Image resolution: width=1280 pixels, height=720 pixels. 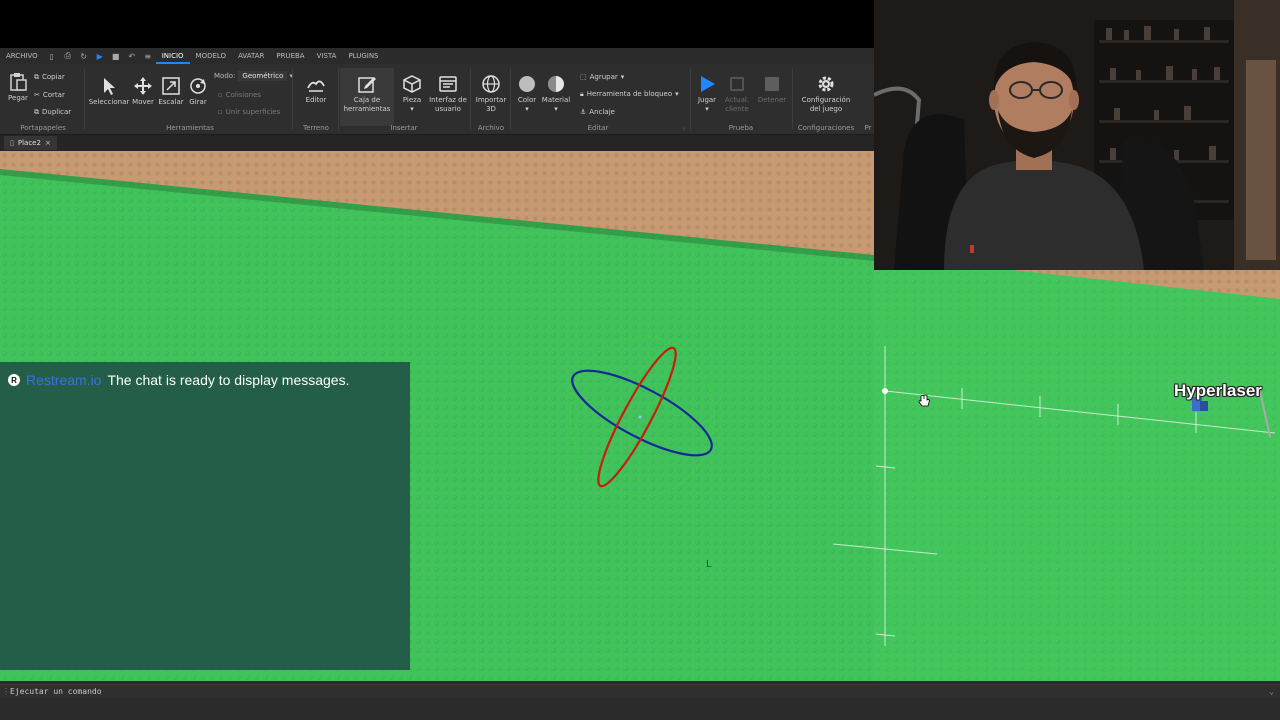 What do you see at coordinates (448, 84) in the screenshot?
I see `ui-window-icon` at bounding box center [448, 84].